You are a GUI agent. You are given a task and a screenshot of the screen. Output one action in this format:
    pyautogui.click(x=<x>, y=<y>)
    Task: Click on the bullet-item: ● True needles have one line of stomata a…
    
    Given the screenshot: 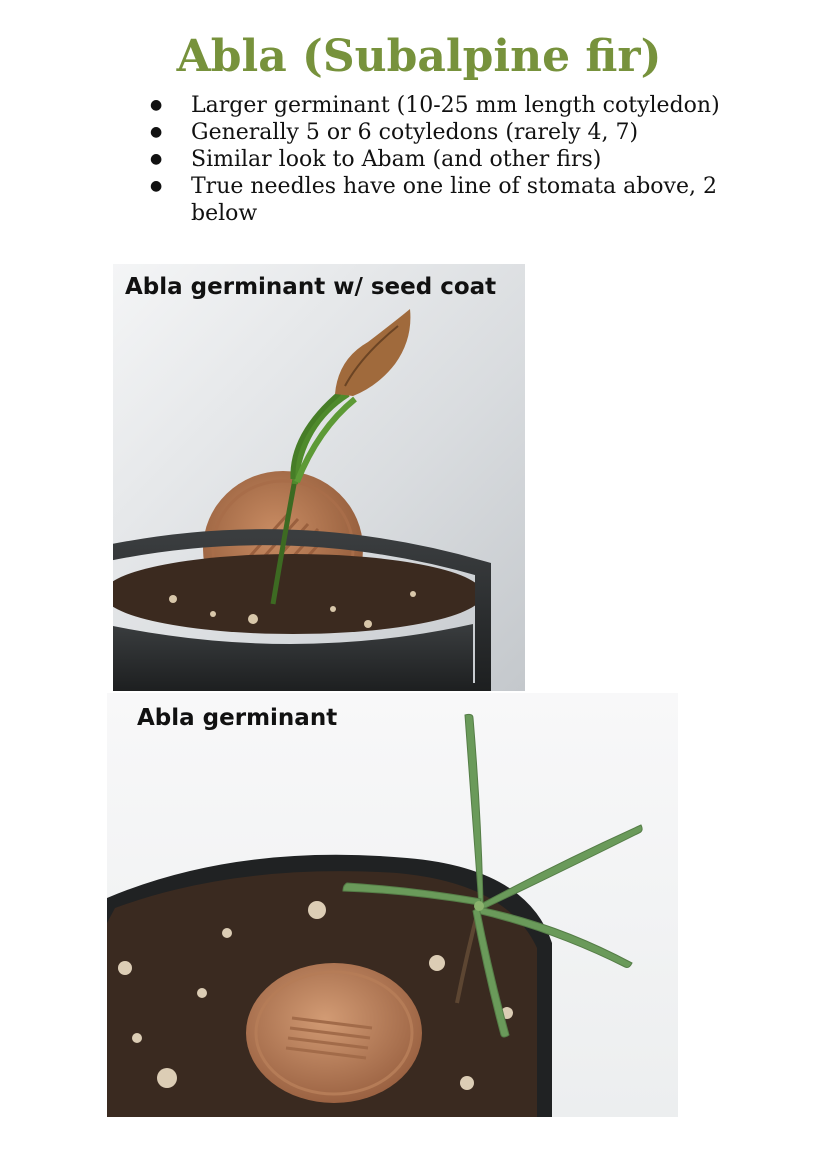 What is the action you would take?
    pyautogui.click(x=433, y=200)
    